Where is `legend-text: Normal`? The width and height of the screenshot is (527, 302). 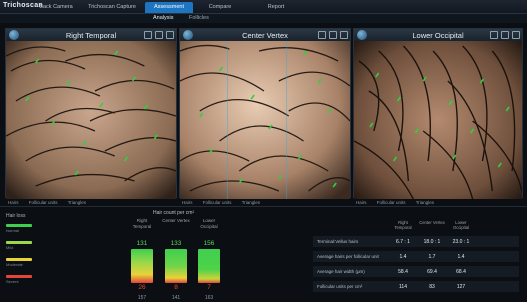
legend-text: Normal is located at coordinates (12, 230).